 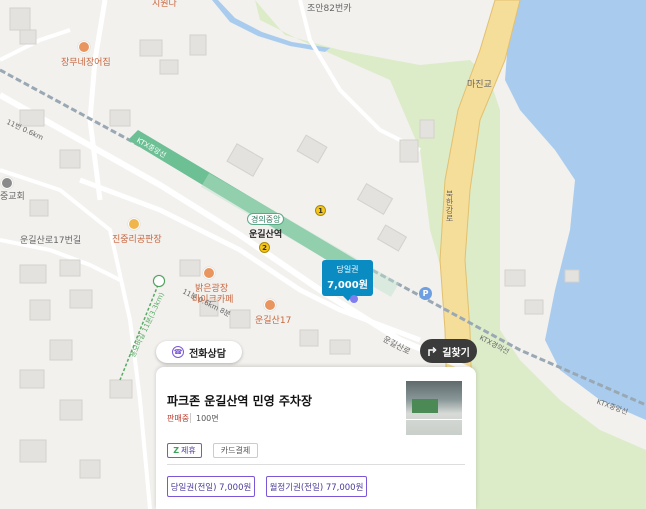 What do you see at coordinates (207, 354) in the screenshot?
I see `call-consult-label: 전화상담` at bounding box center [207, 354].